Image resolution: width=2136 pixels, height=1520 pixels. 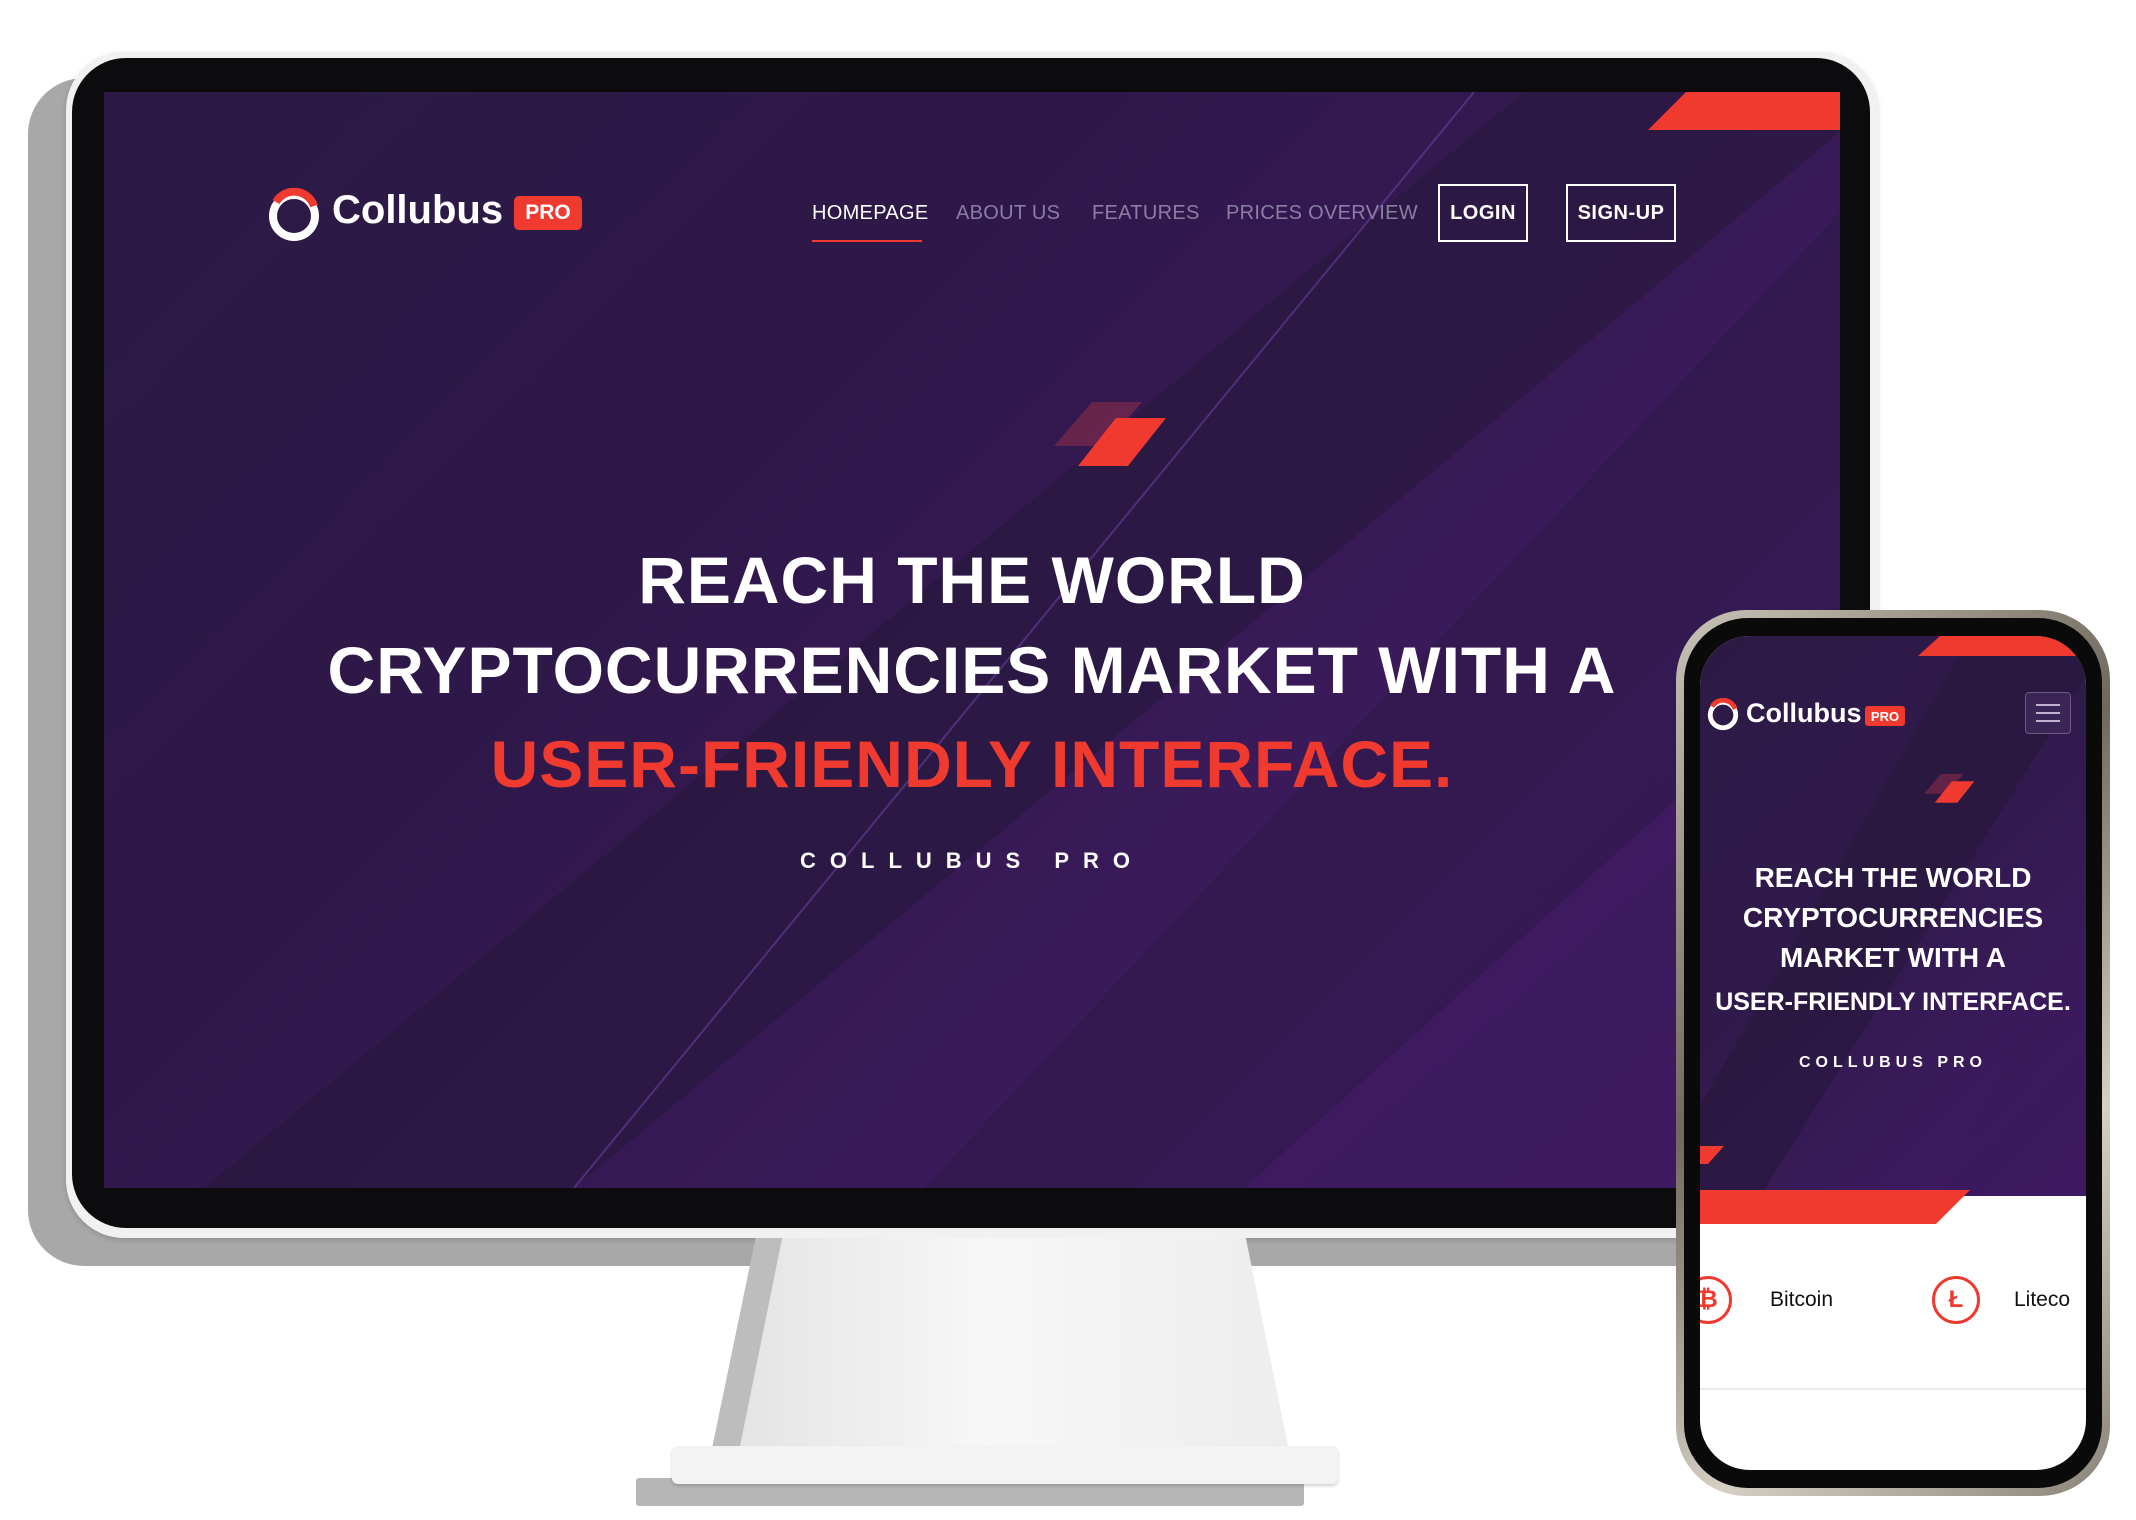 I want to click on hamburger-menu-button, so click(x=2048, y=713).